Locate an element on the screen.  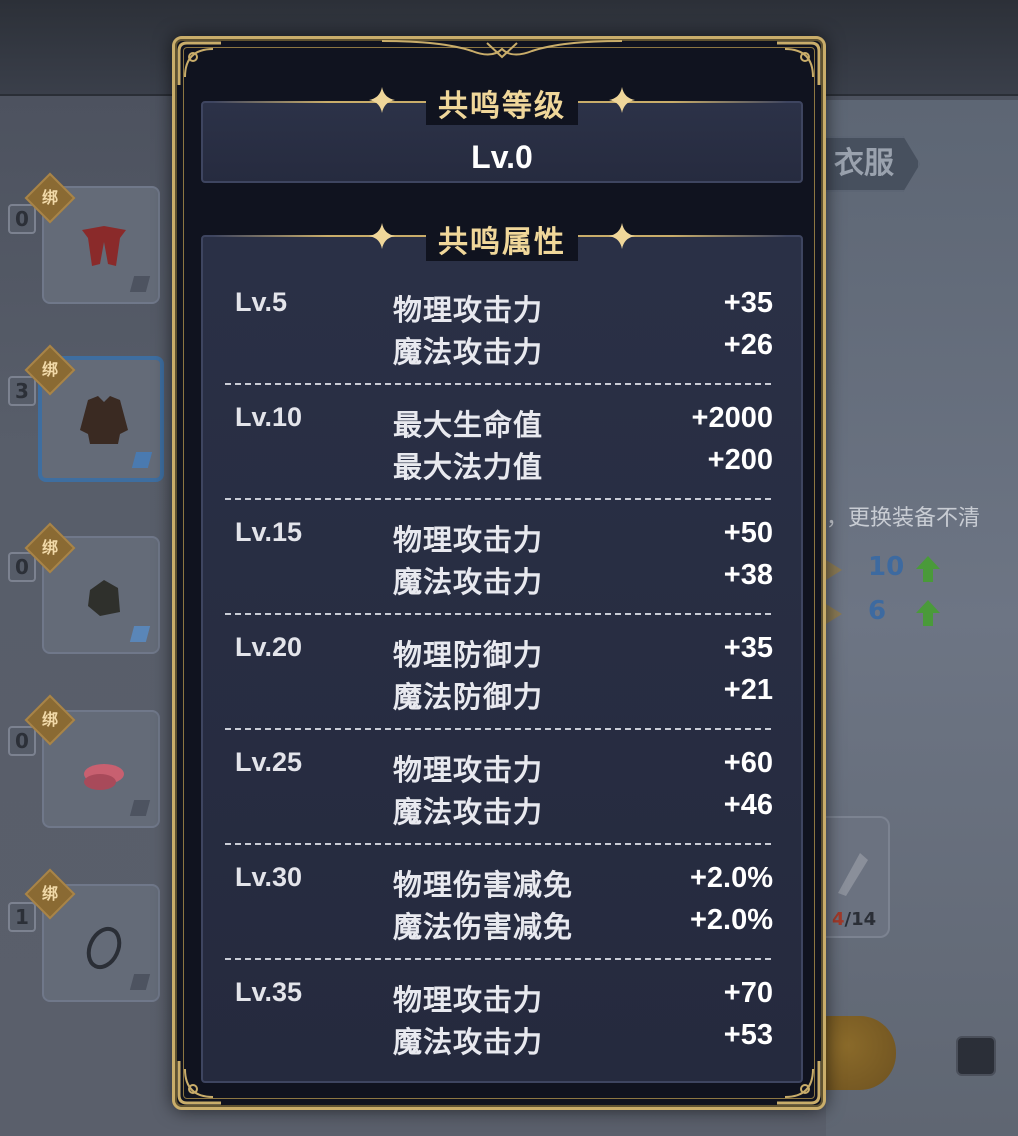
attribute-name: 魔法防御力 is located at coordinates (468, 697).